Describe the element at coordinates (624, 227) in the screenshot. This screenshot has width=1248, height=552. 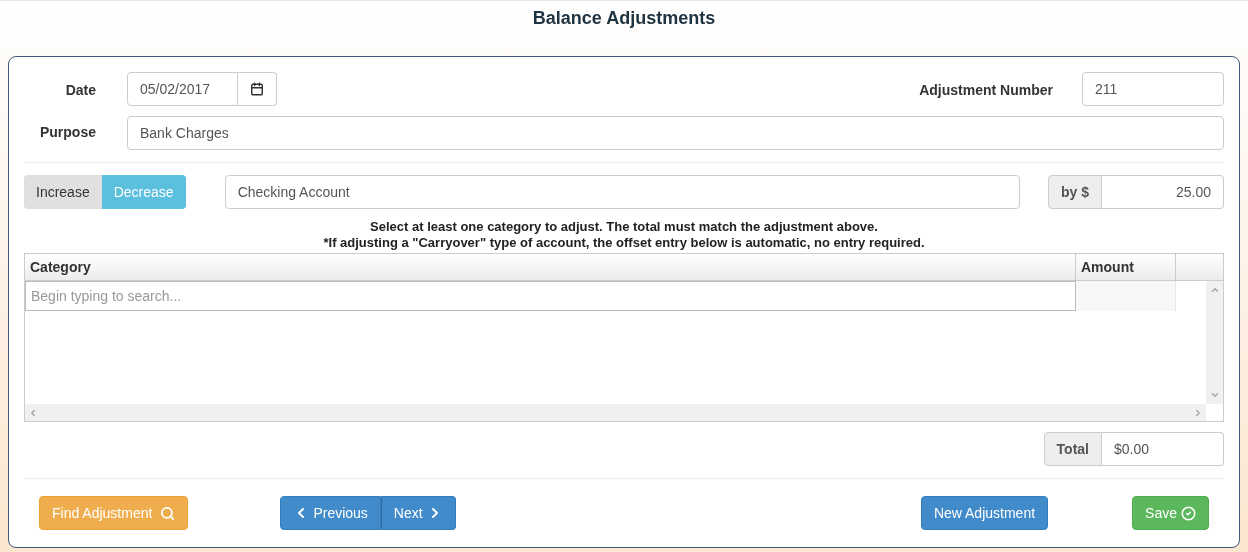
I see `instruction-text: Select at least one category to adjust. The total must match the adjustment above.` at that location.